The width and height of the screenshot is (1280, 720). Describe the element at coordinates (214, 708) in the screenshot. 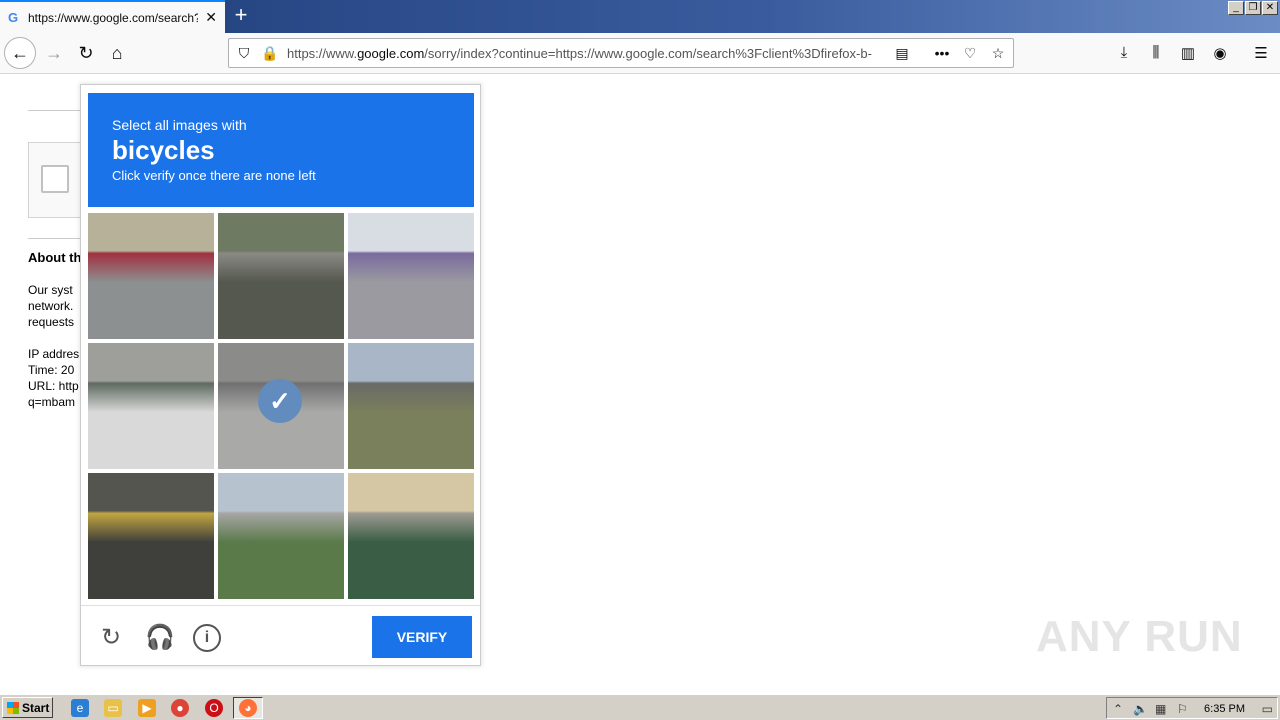

I see `opera-icon: O` at that location.